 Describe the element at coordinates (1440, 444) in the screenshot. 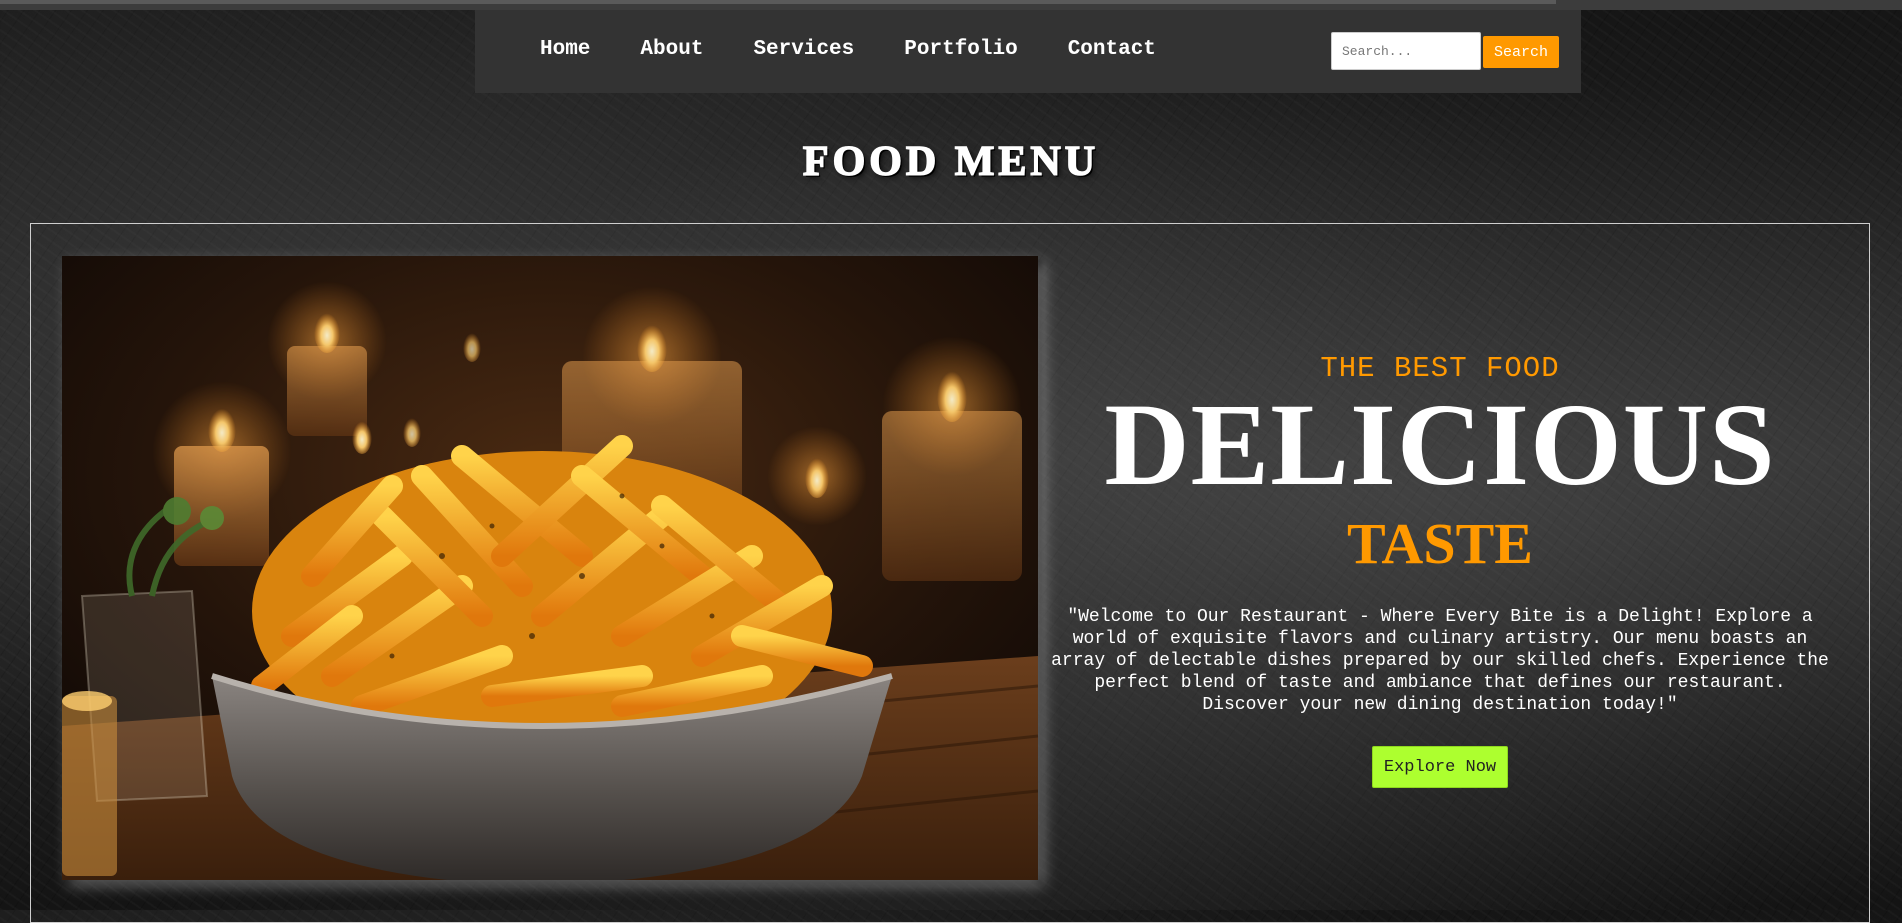

I see `hero-headline: DELICIOUS` at that location.